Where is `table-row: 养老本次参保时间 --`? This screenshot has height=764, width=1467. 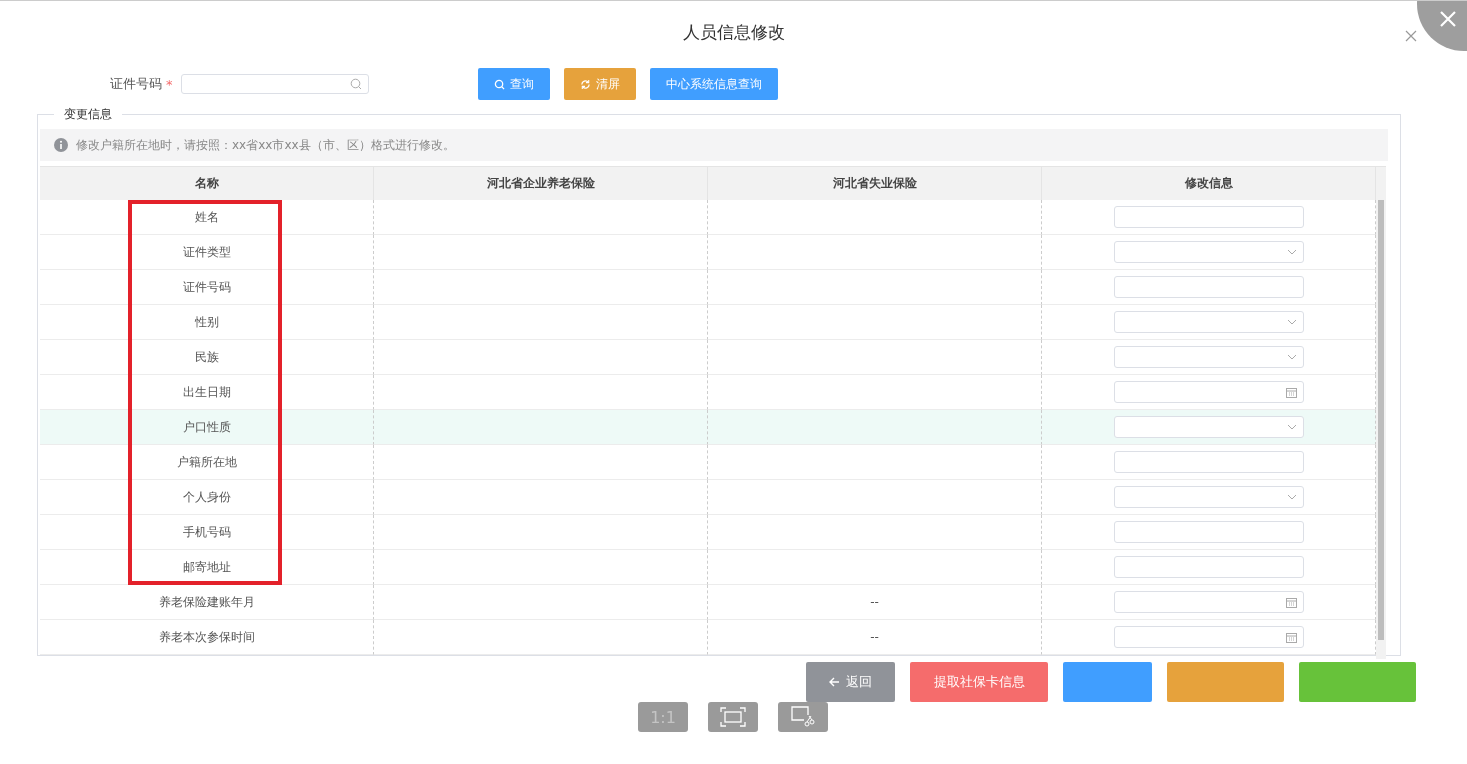 table-row: 养老本次参保时间 -- is located at coordinates (708, 637).